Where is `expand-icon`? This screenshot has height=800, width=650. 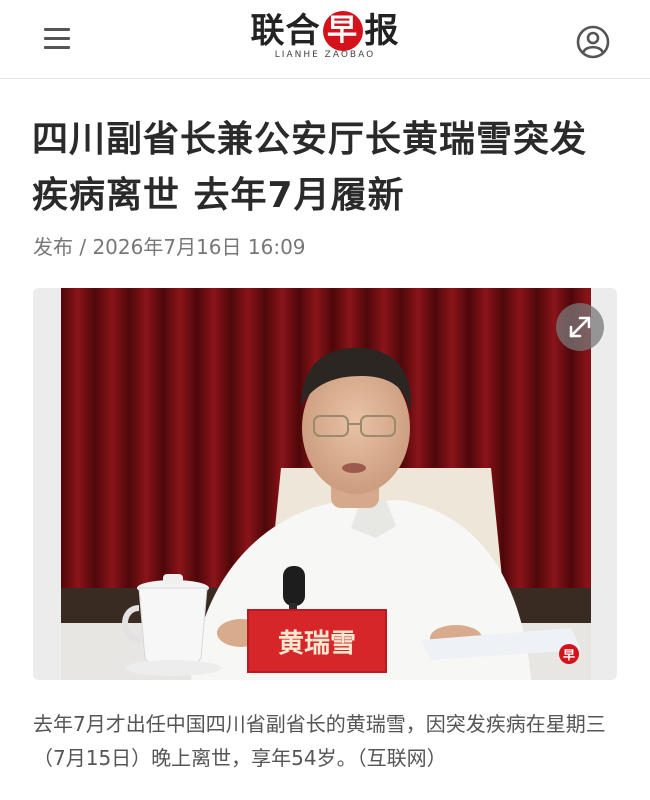
expand-icon is located at coordinates (580, 327).